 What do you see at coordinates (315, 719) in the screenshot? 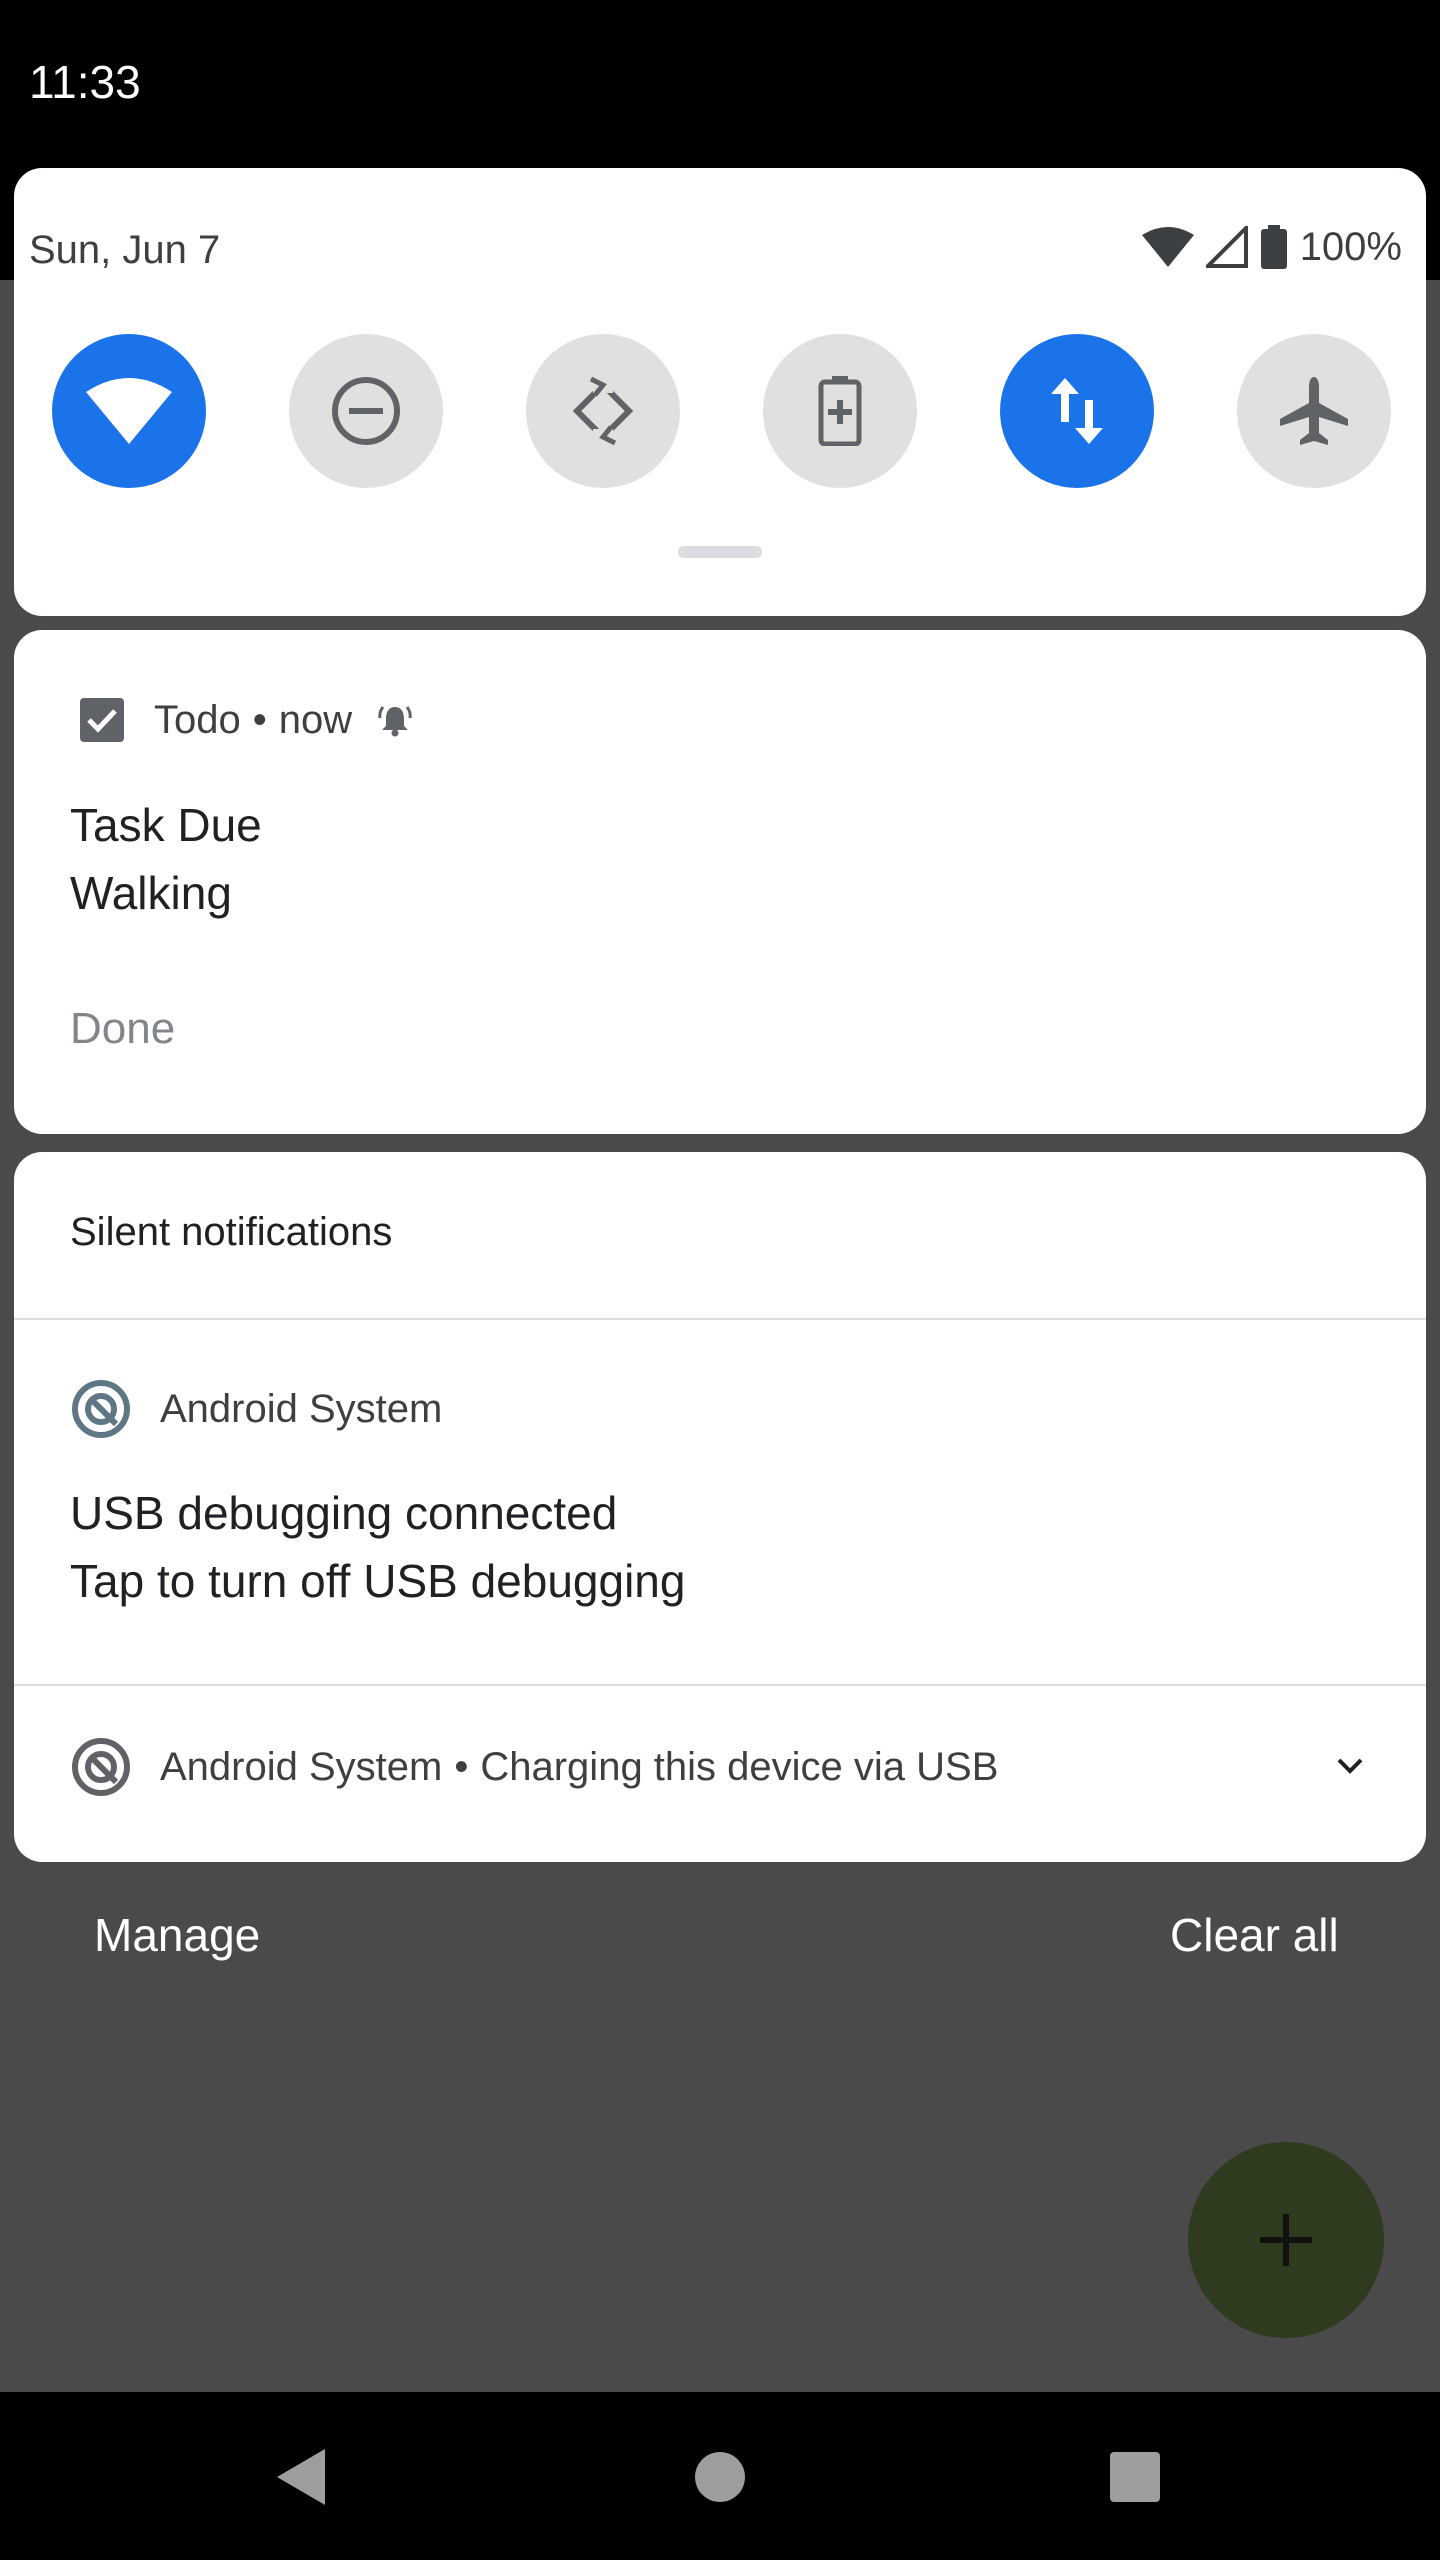
I see `notification-time: now` at bounding box center [315, 719].